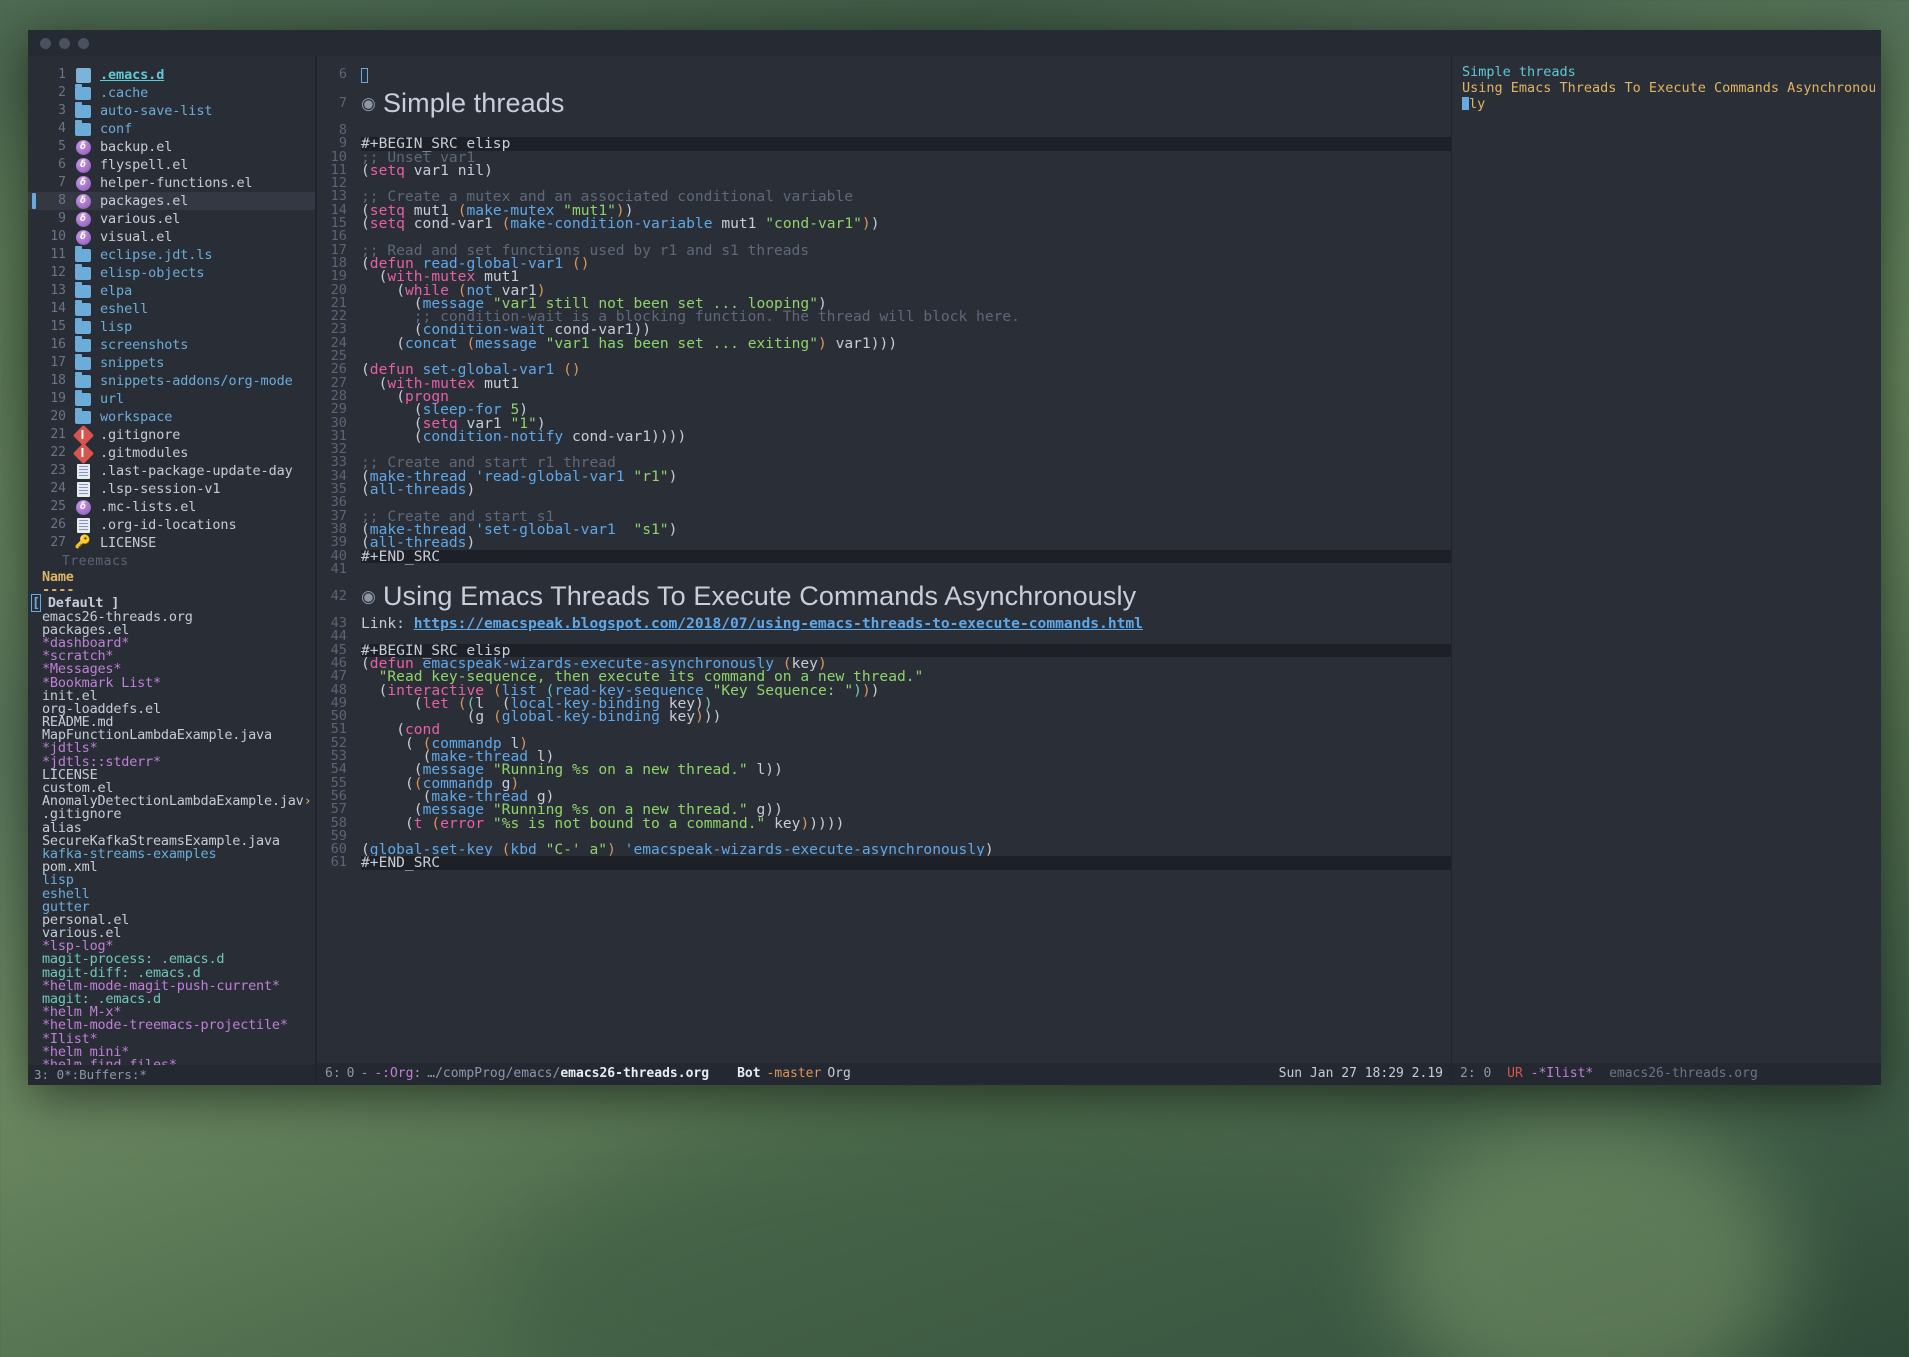 This screenshot has height=1357, width=1909. I want to click on treemacs-item-label: workspace, so click(136, 416).